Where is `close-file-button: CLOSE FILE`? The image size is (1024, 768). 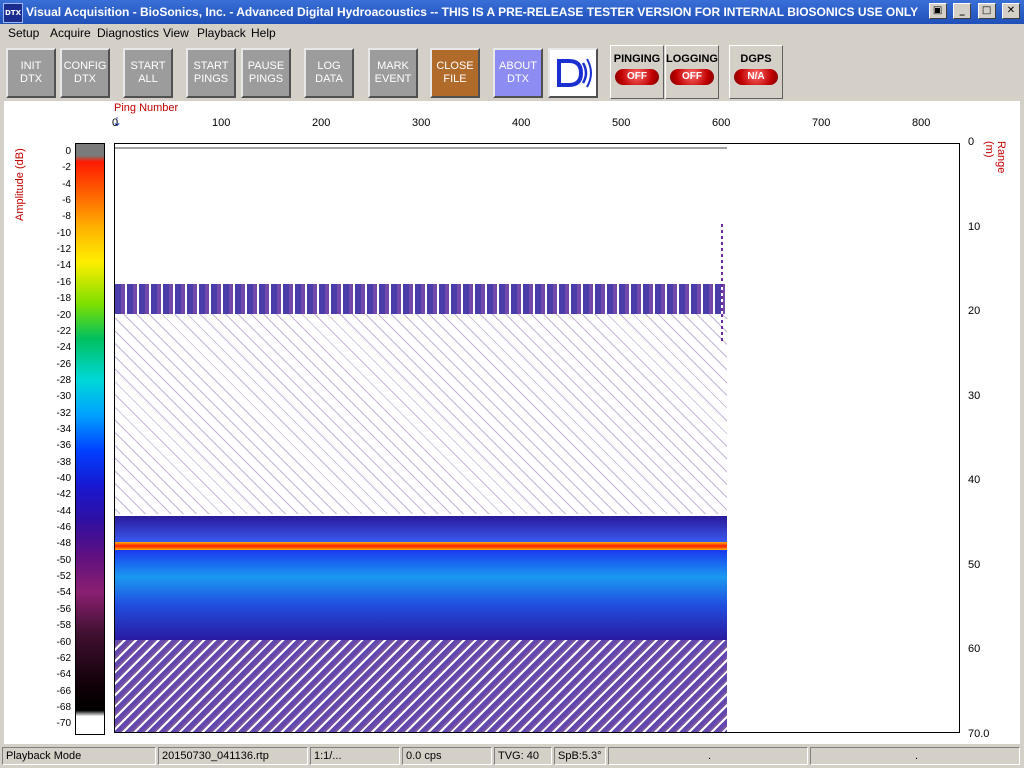
close-file-button: CLOSE FILE is located at coordinates (455, 73).